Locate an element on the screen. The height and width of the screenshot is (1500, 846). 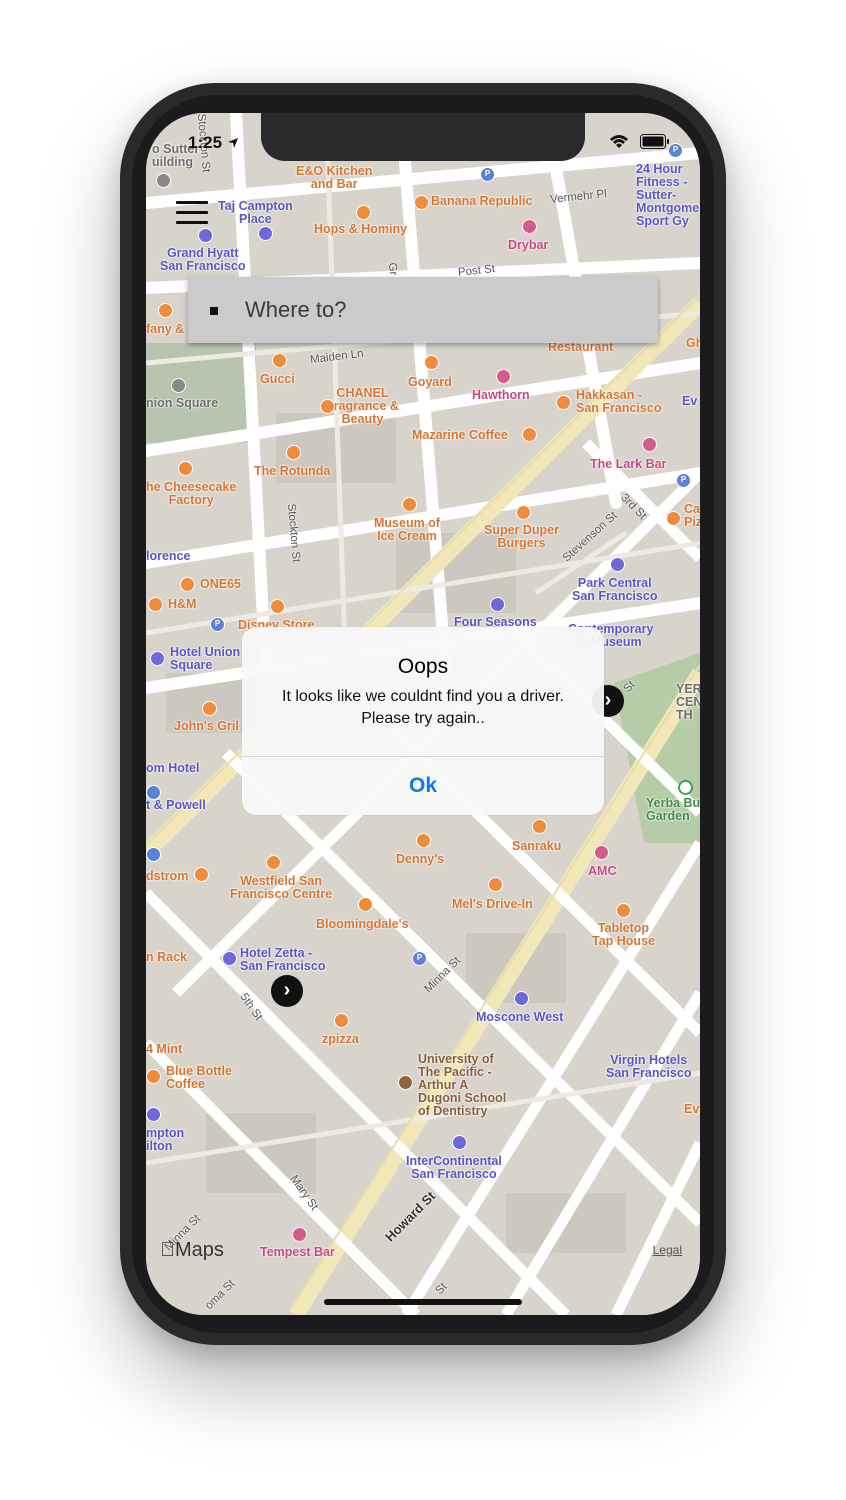
poi-union-square: nion Square is located at coordinates (182, 403).